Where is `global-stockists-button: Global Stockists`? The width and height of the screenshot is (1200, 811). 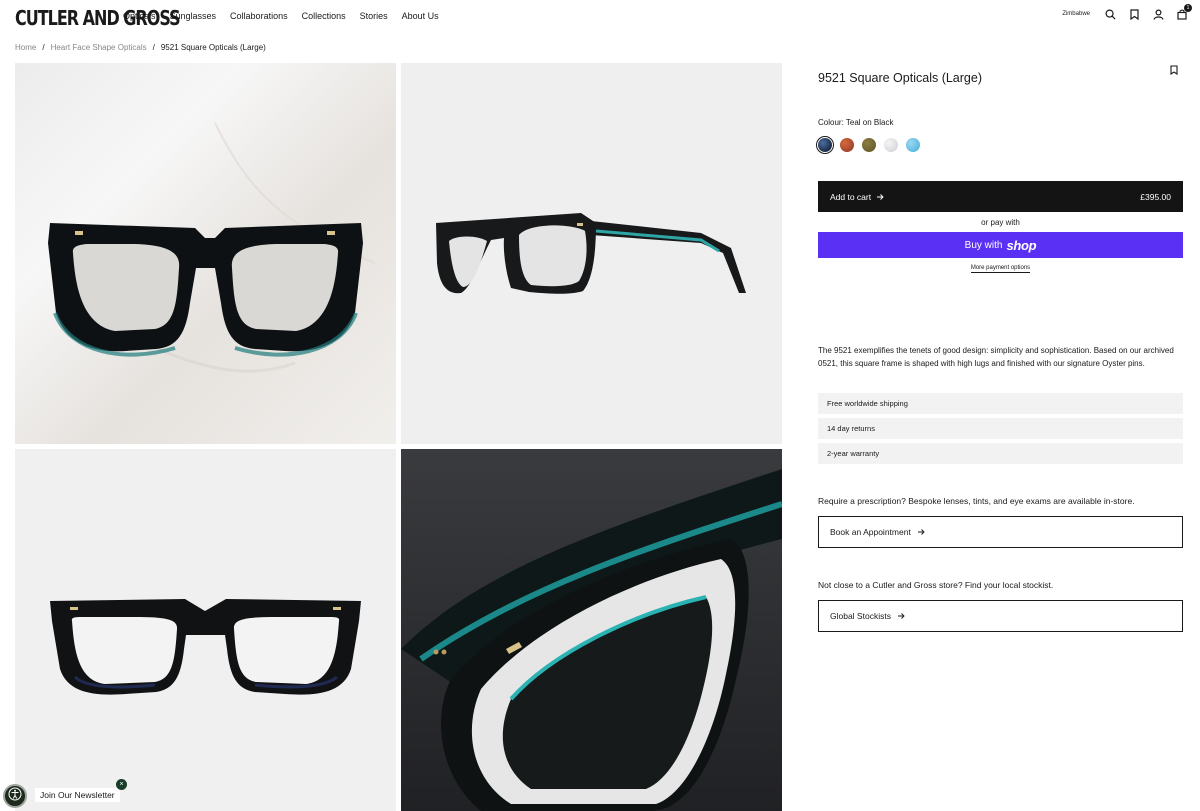
global-stockists-button: Global Stockists is located at coordinates (1000, 616).